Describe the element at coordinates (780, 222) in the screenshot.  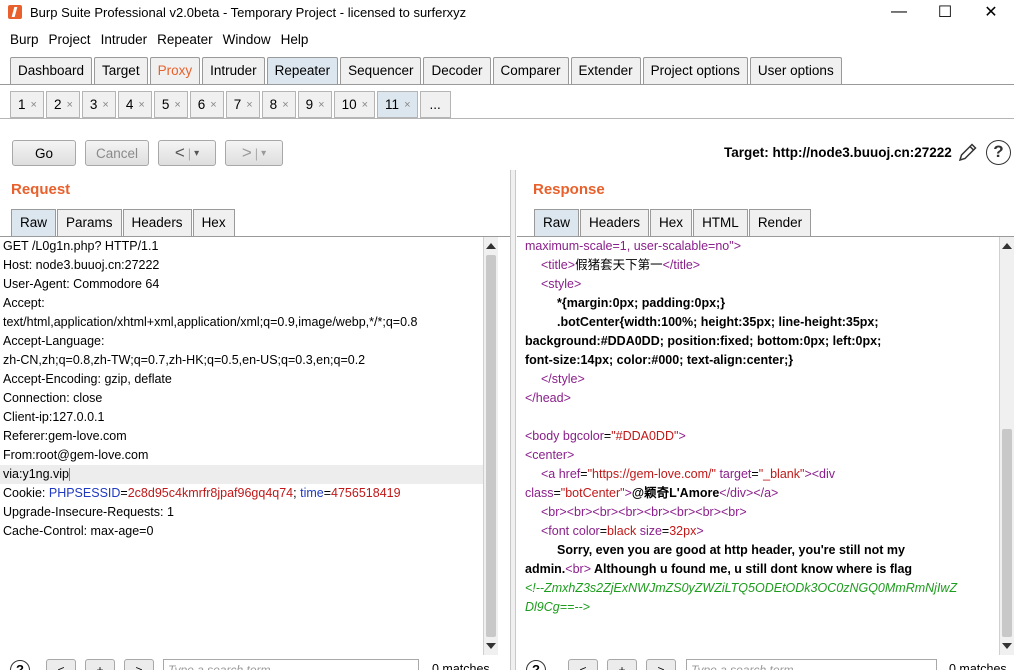
I see `response-tab-render: Render` at that location.